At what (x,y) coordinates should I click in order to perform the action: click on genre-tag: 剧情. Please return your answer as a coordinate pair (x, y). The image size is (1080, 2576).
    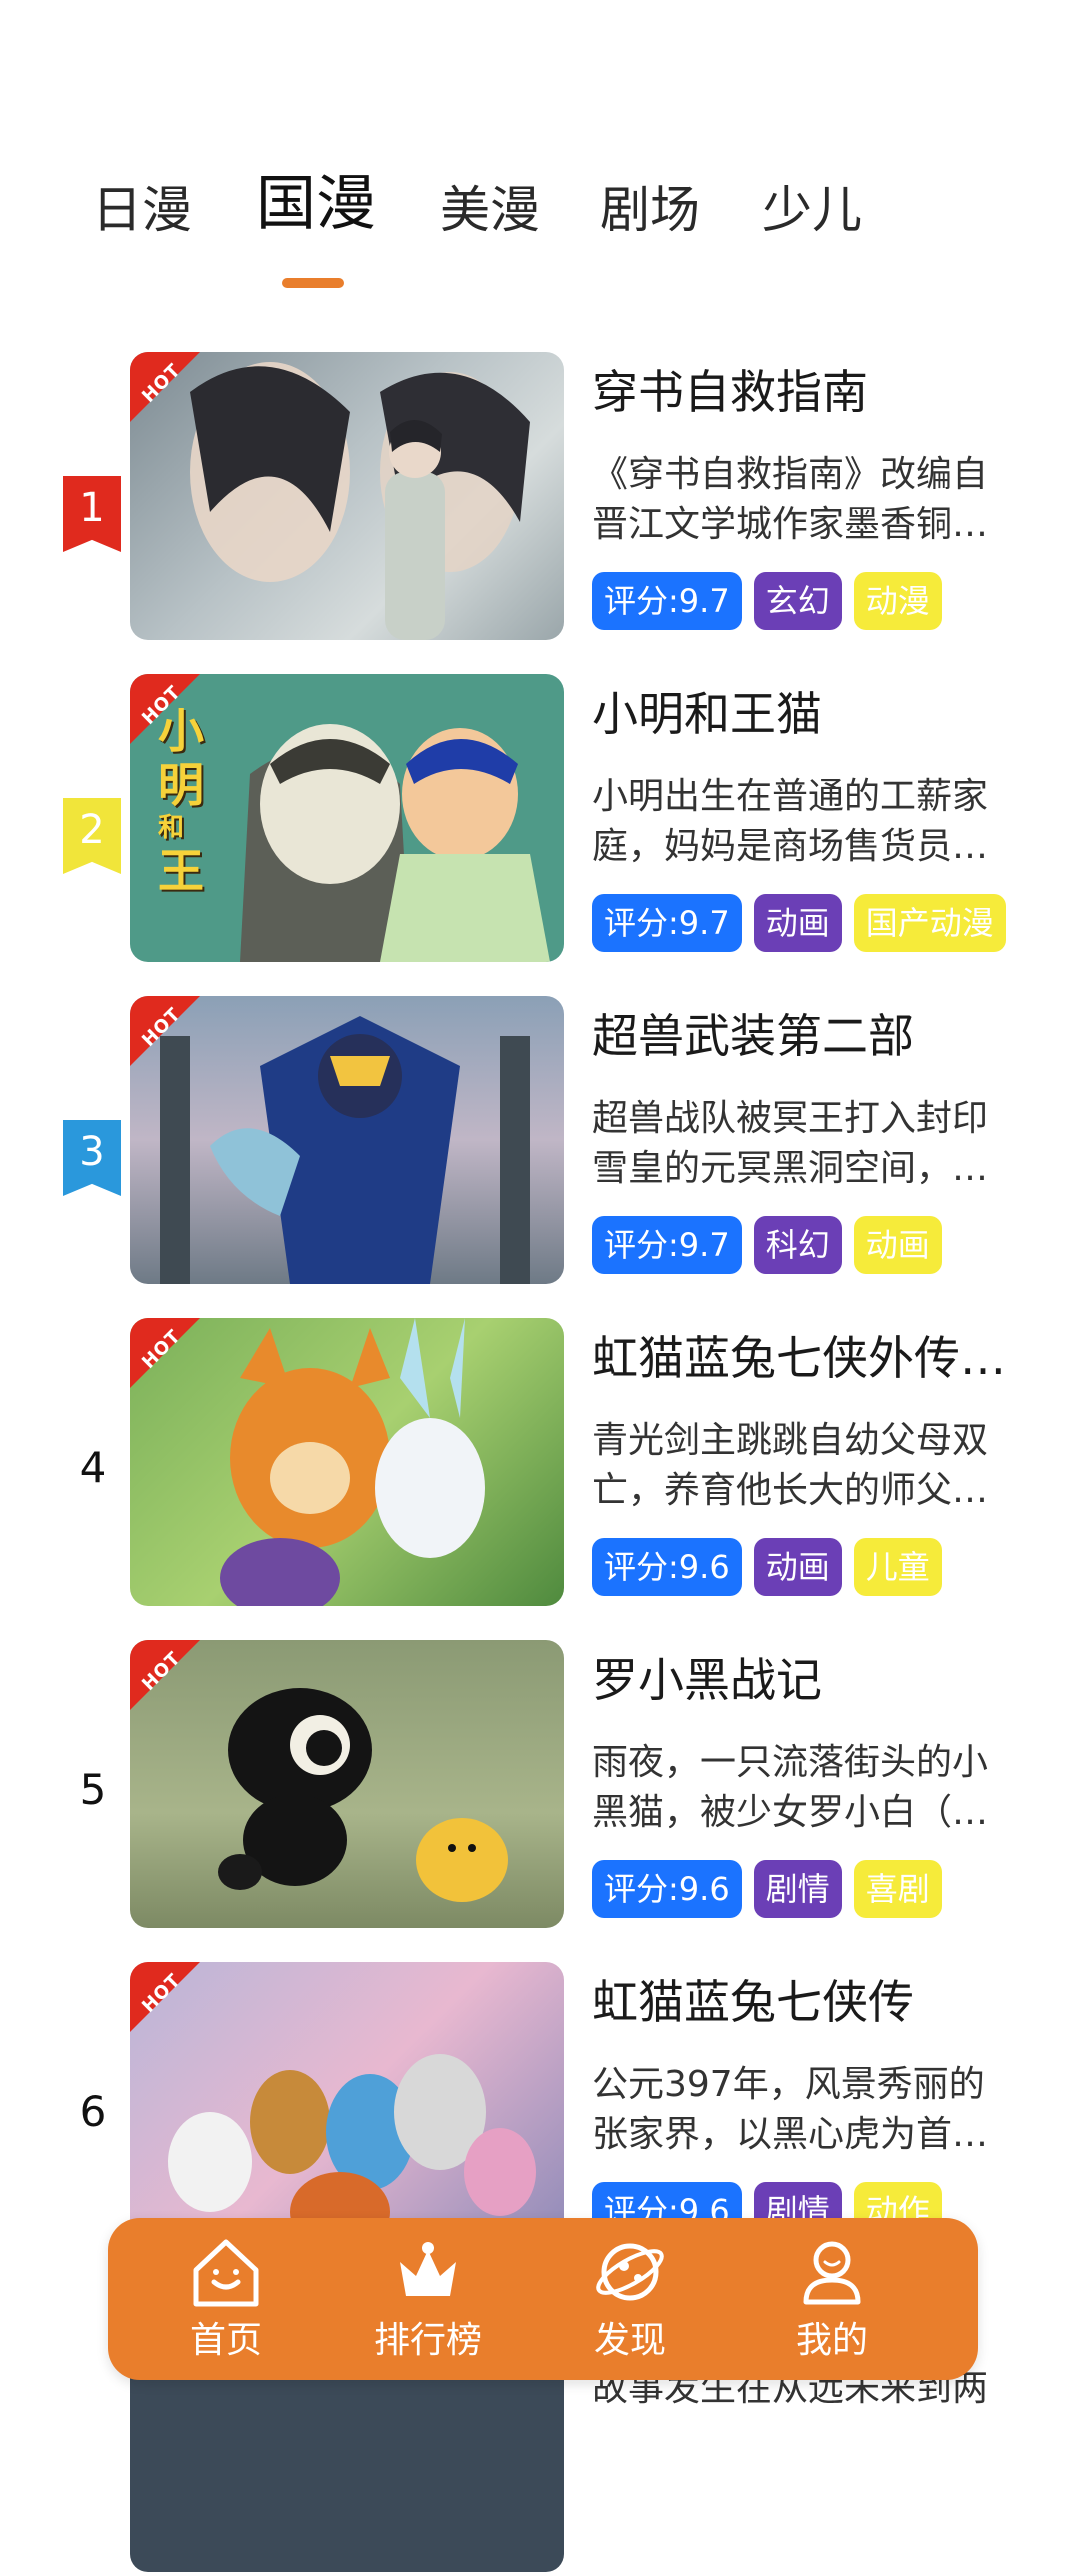
    Looking at the image, I should click on (797, 1889).